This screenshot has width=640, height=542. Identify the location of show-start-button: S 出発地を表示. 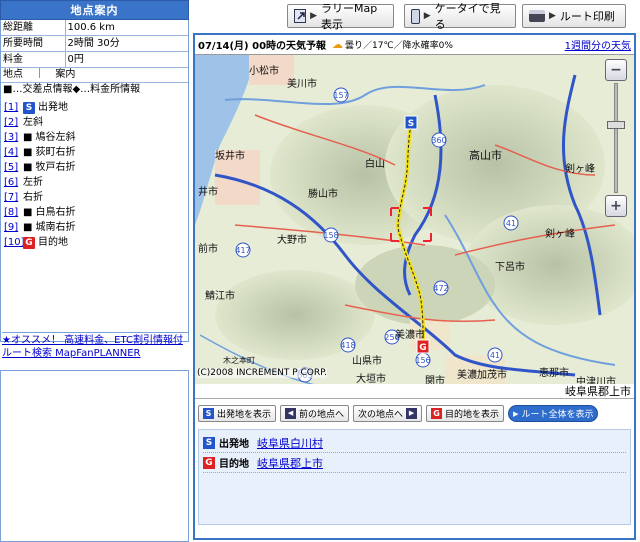
(237, 413).